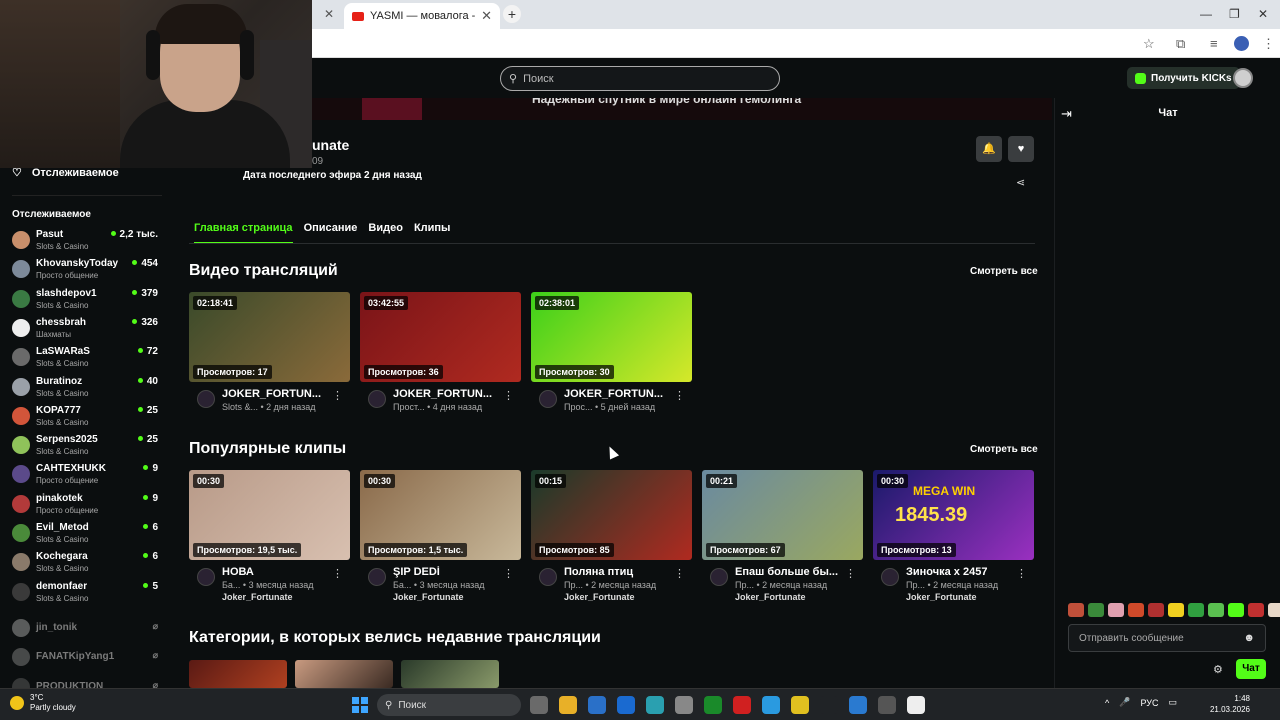 This screenshot has height=720, width=1280. I want to click on sidebar-channel: pinakotek Просто общение 9, so click(87, 507).